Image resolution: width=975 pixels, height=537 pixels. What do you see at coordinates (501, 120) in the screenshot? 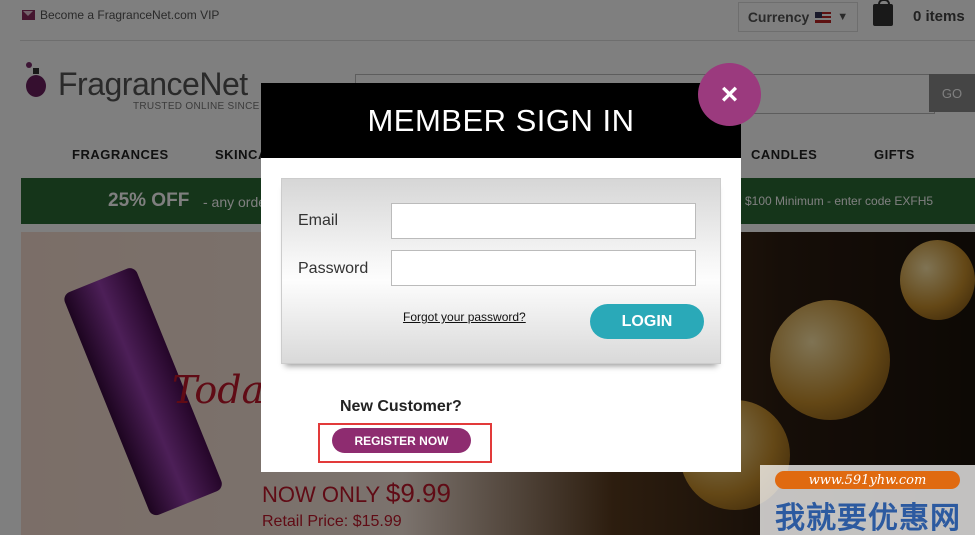
I see `modal-title: MEMBER SIGN IN` at bounding box center [501, 120].